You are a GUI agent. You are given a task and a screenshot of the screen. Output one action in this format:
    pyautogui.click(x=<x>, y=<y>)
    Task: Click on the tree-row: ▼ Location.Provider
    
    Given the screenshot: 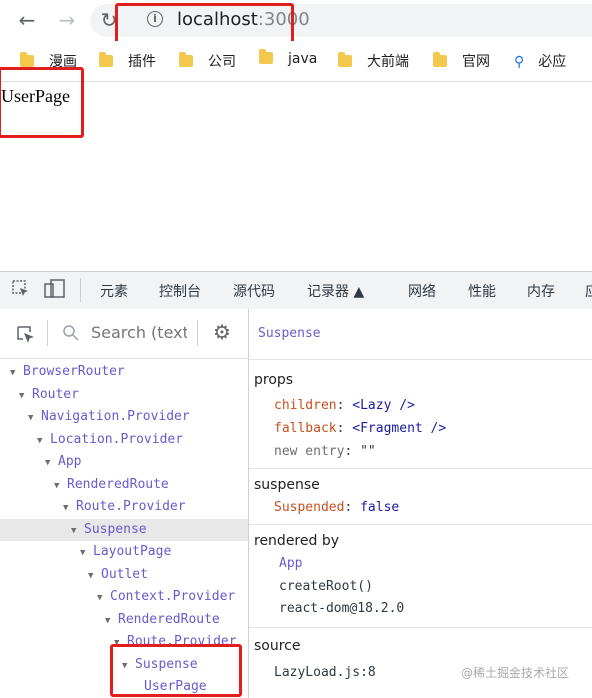 What is the action you would take?
    pyautogui.click(x=124, y=440)
    